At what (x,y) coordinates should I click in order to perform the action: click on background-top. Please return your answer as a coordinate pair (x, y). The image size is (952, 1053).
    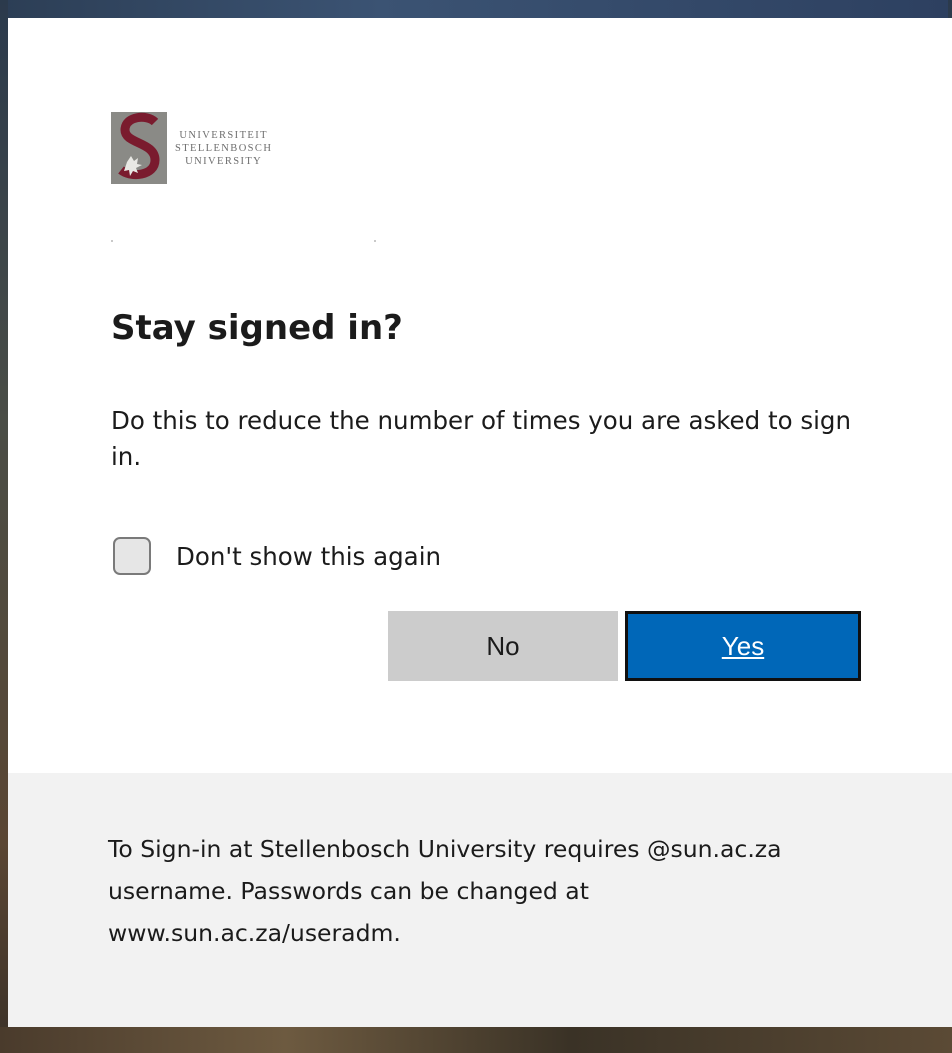
    Looking at the image, I should click on (476, 9).